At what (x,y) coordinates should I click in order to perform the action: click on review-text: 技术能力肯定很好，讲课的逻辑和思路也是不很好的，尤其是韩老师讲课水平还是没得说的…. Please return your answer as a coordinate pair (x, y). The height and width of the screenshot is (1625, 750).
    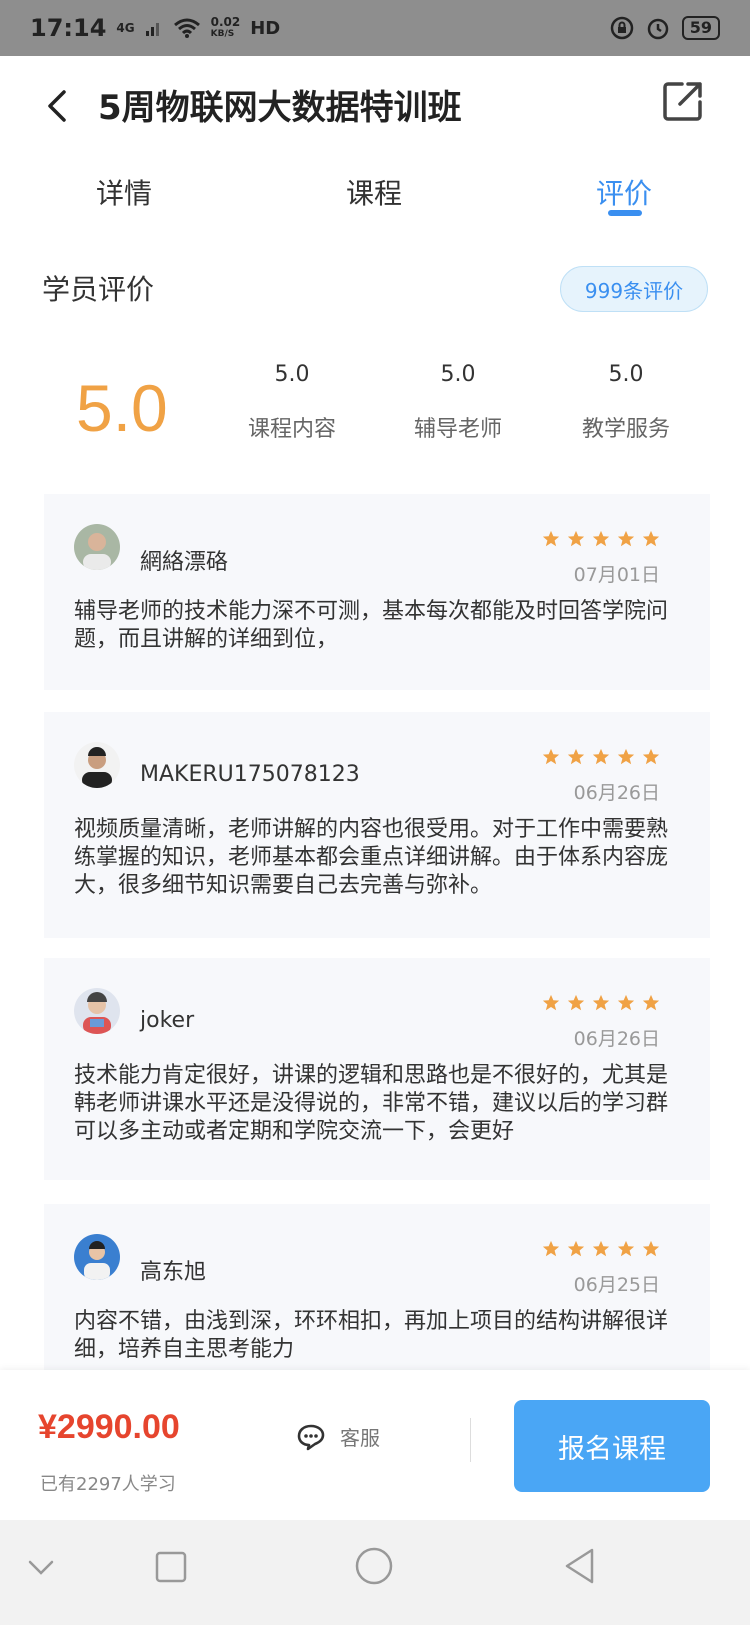
    Looking at the image, I should click on (371, 1103).